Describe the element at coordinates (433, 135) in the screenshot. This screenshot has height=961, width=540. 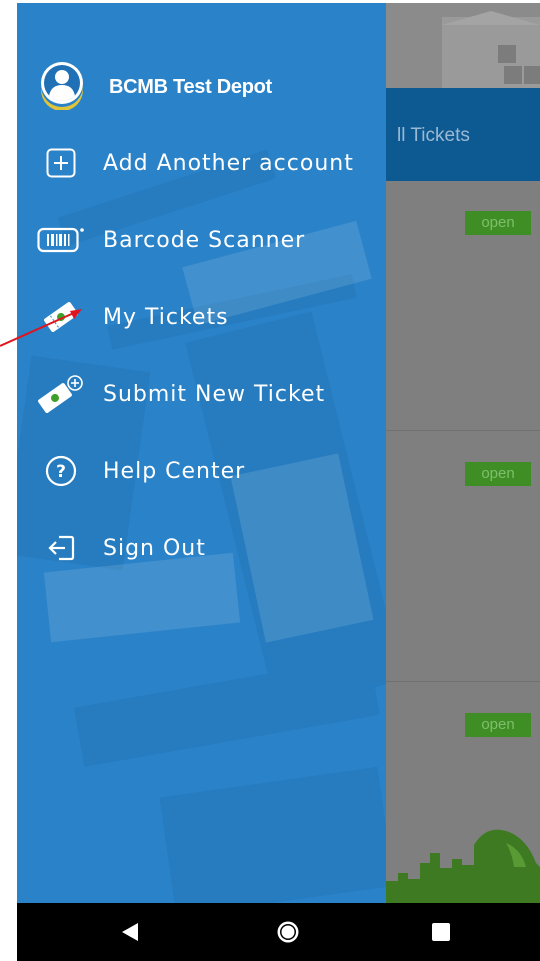
I see `all-tickets-tab: ll Tickets` at that location.